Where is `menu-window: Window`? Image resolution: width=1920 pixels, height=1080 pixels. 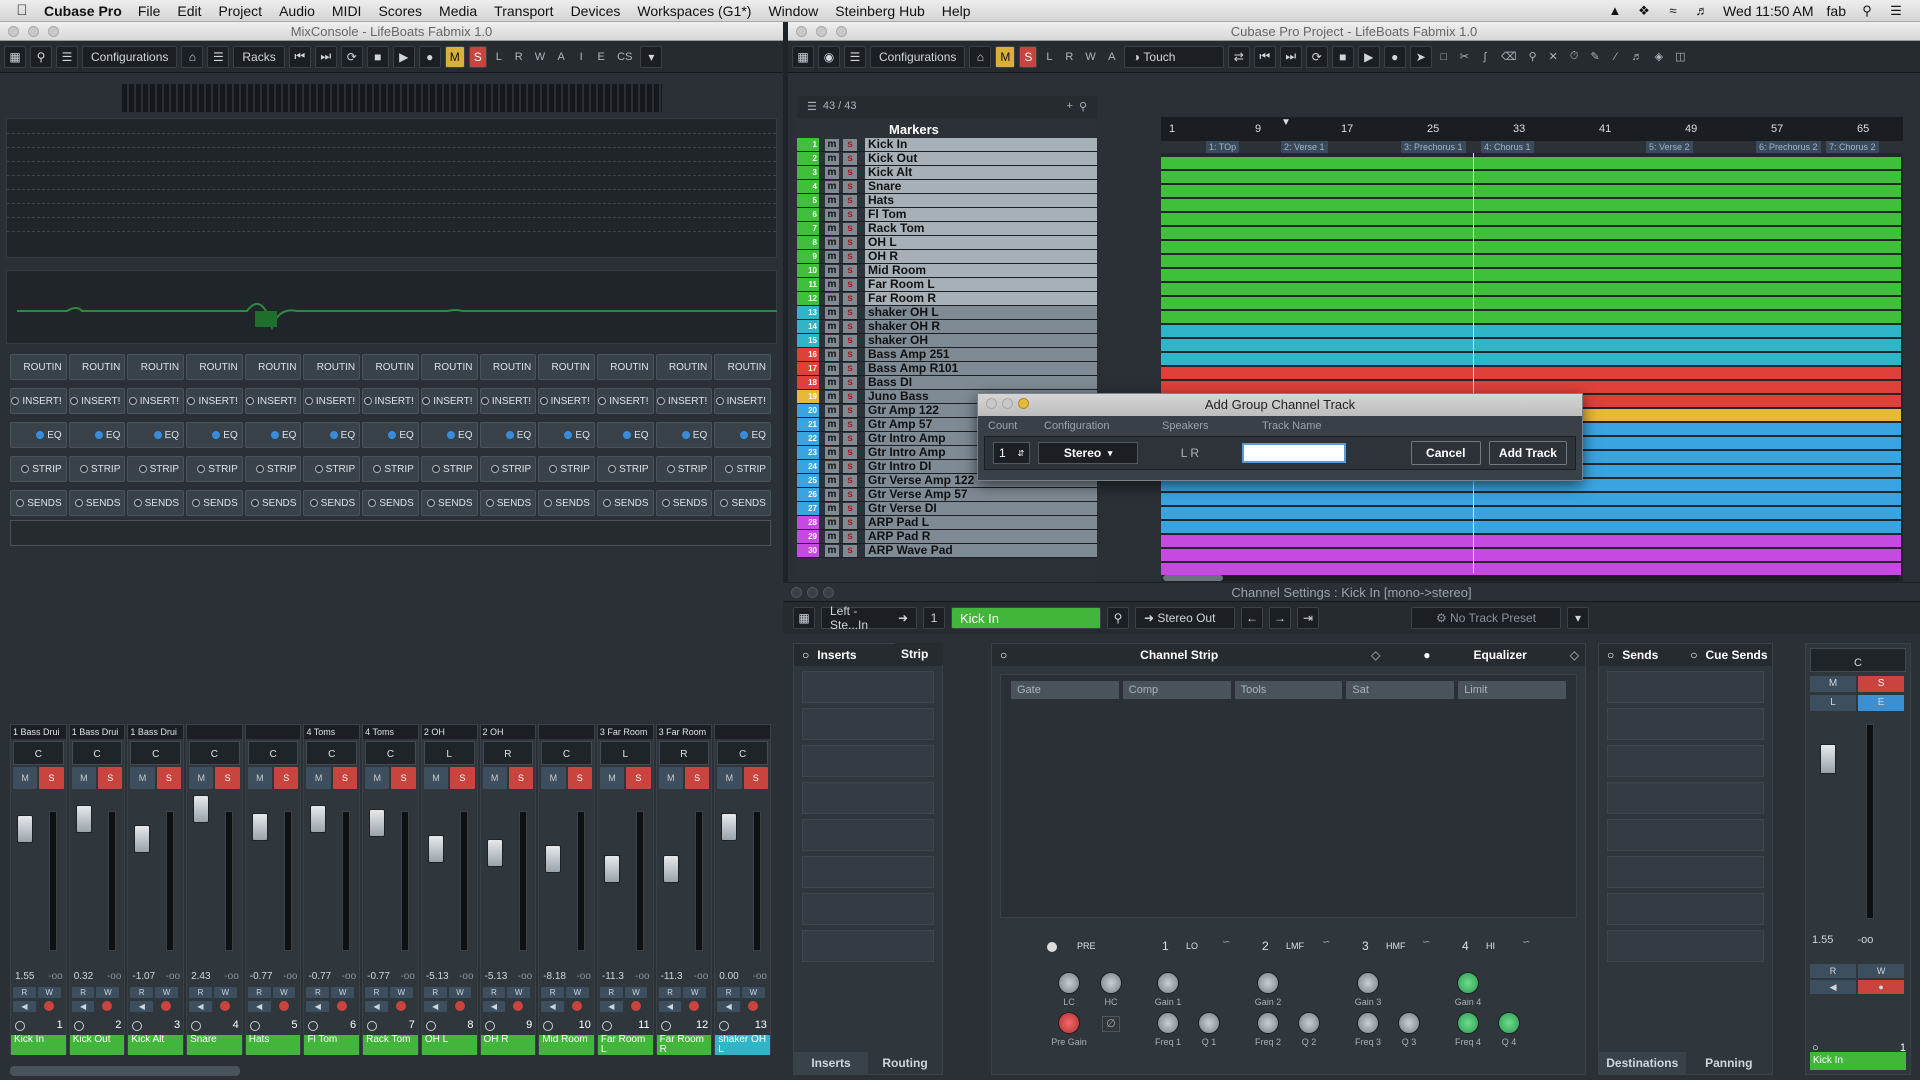
menu-window: Window is located at coordinates (793, 11).